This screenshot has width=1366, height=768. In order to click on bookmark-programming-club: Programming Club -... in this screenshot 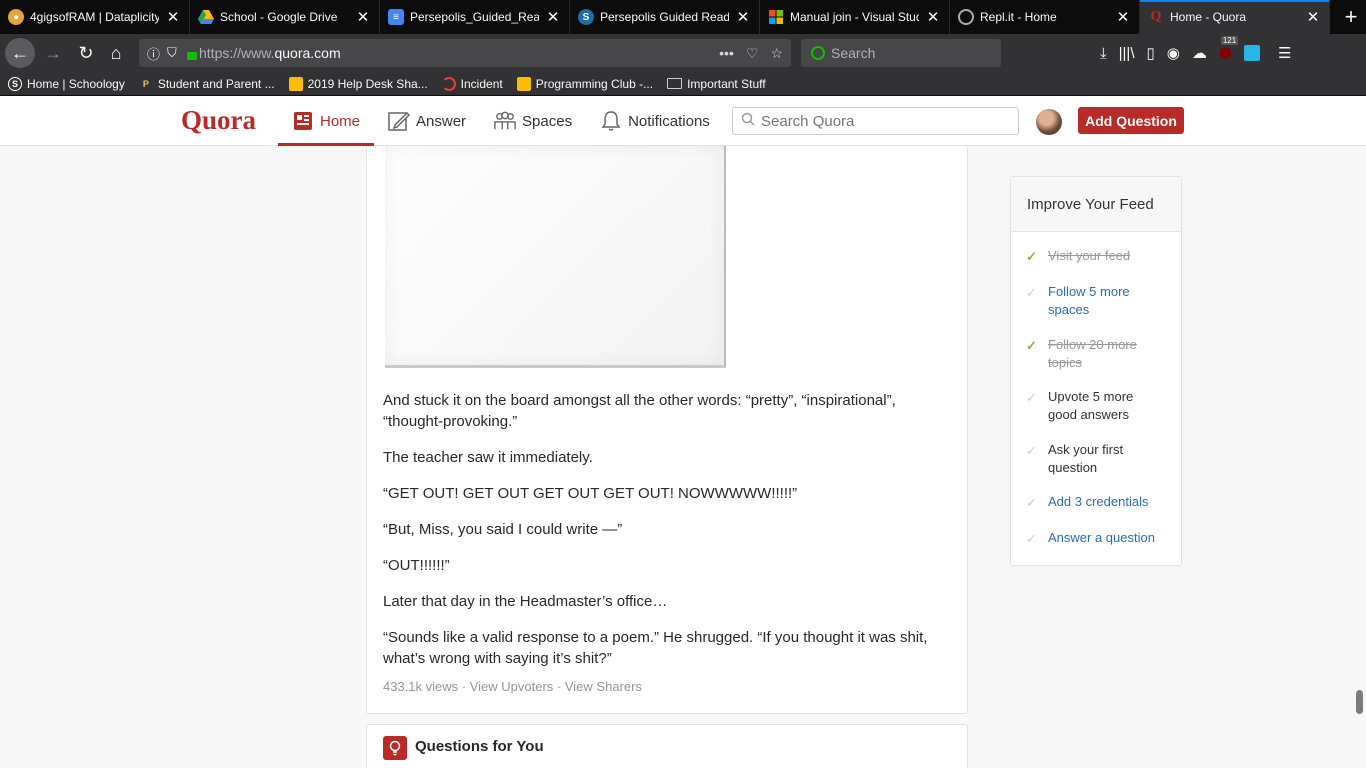, I will do `click(585, 83)`.